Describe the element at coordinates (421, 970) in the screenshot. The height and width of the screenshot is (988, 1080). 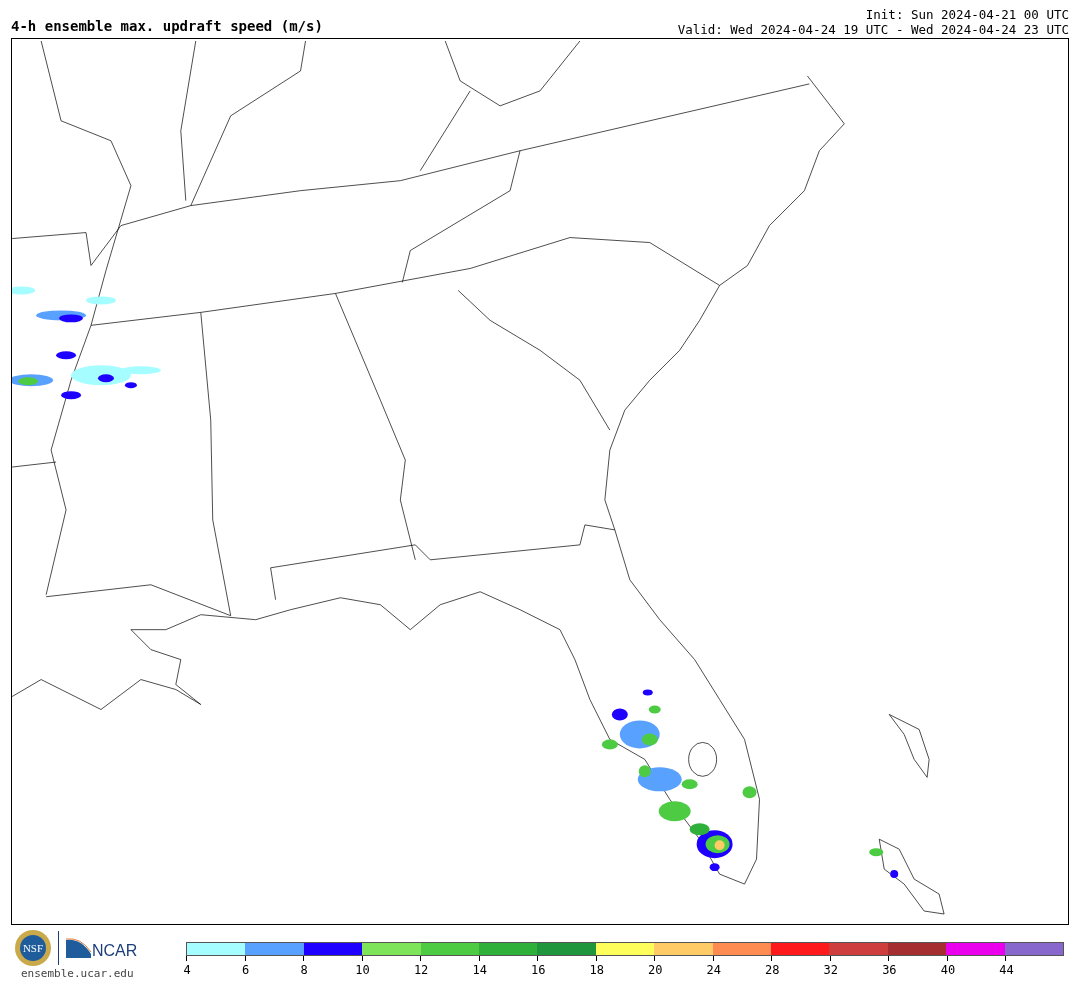
I see `scale-label: 12` at that location.